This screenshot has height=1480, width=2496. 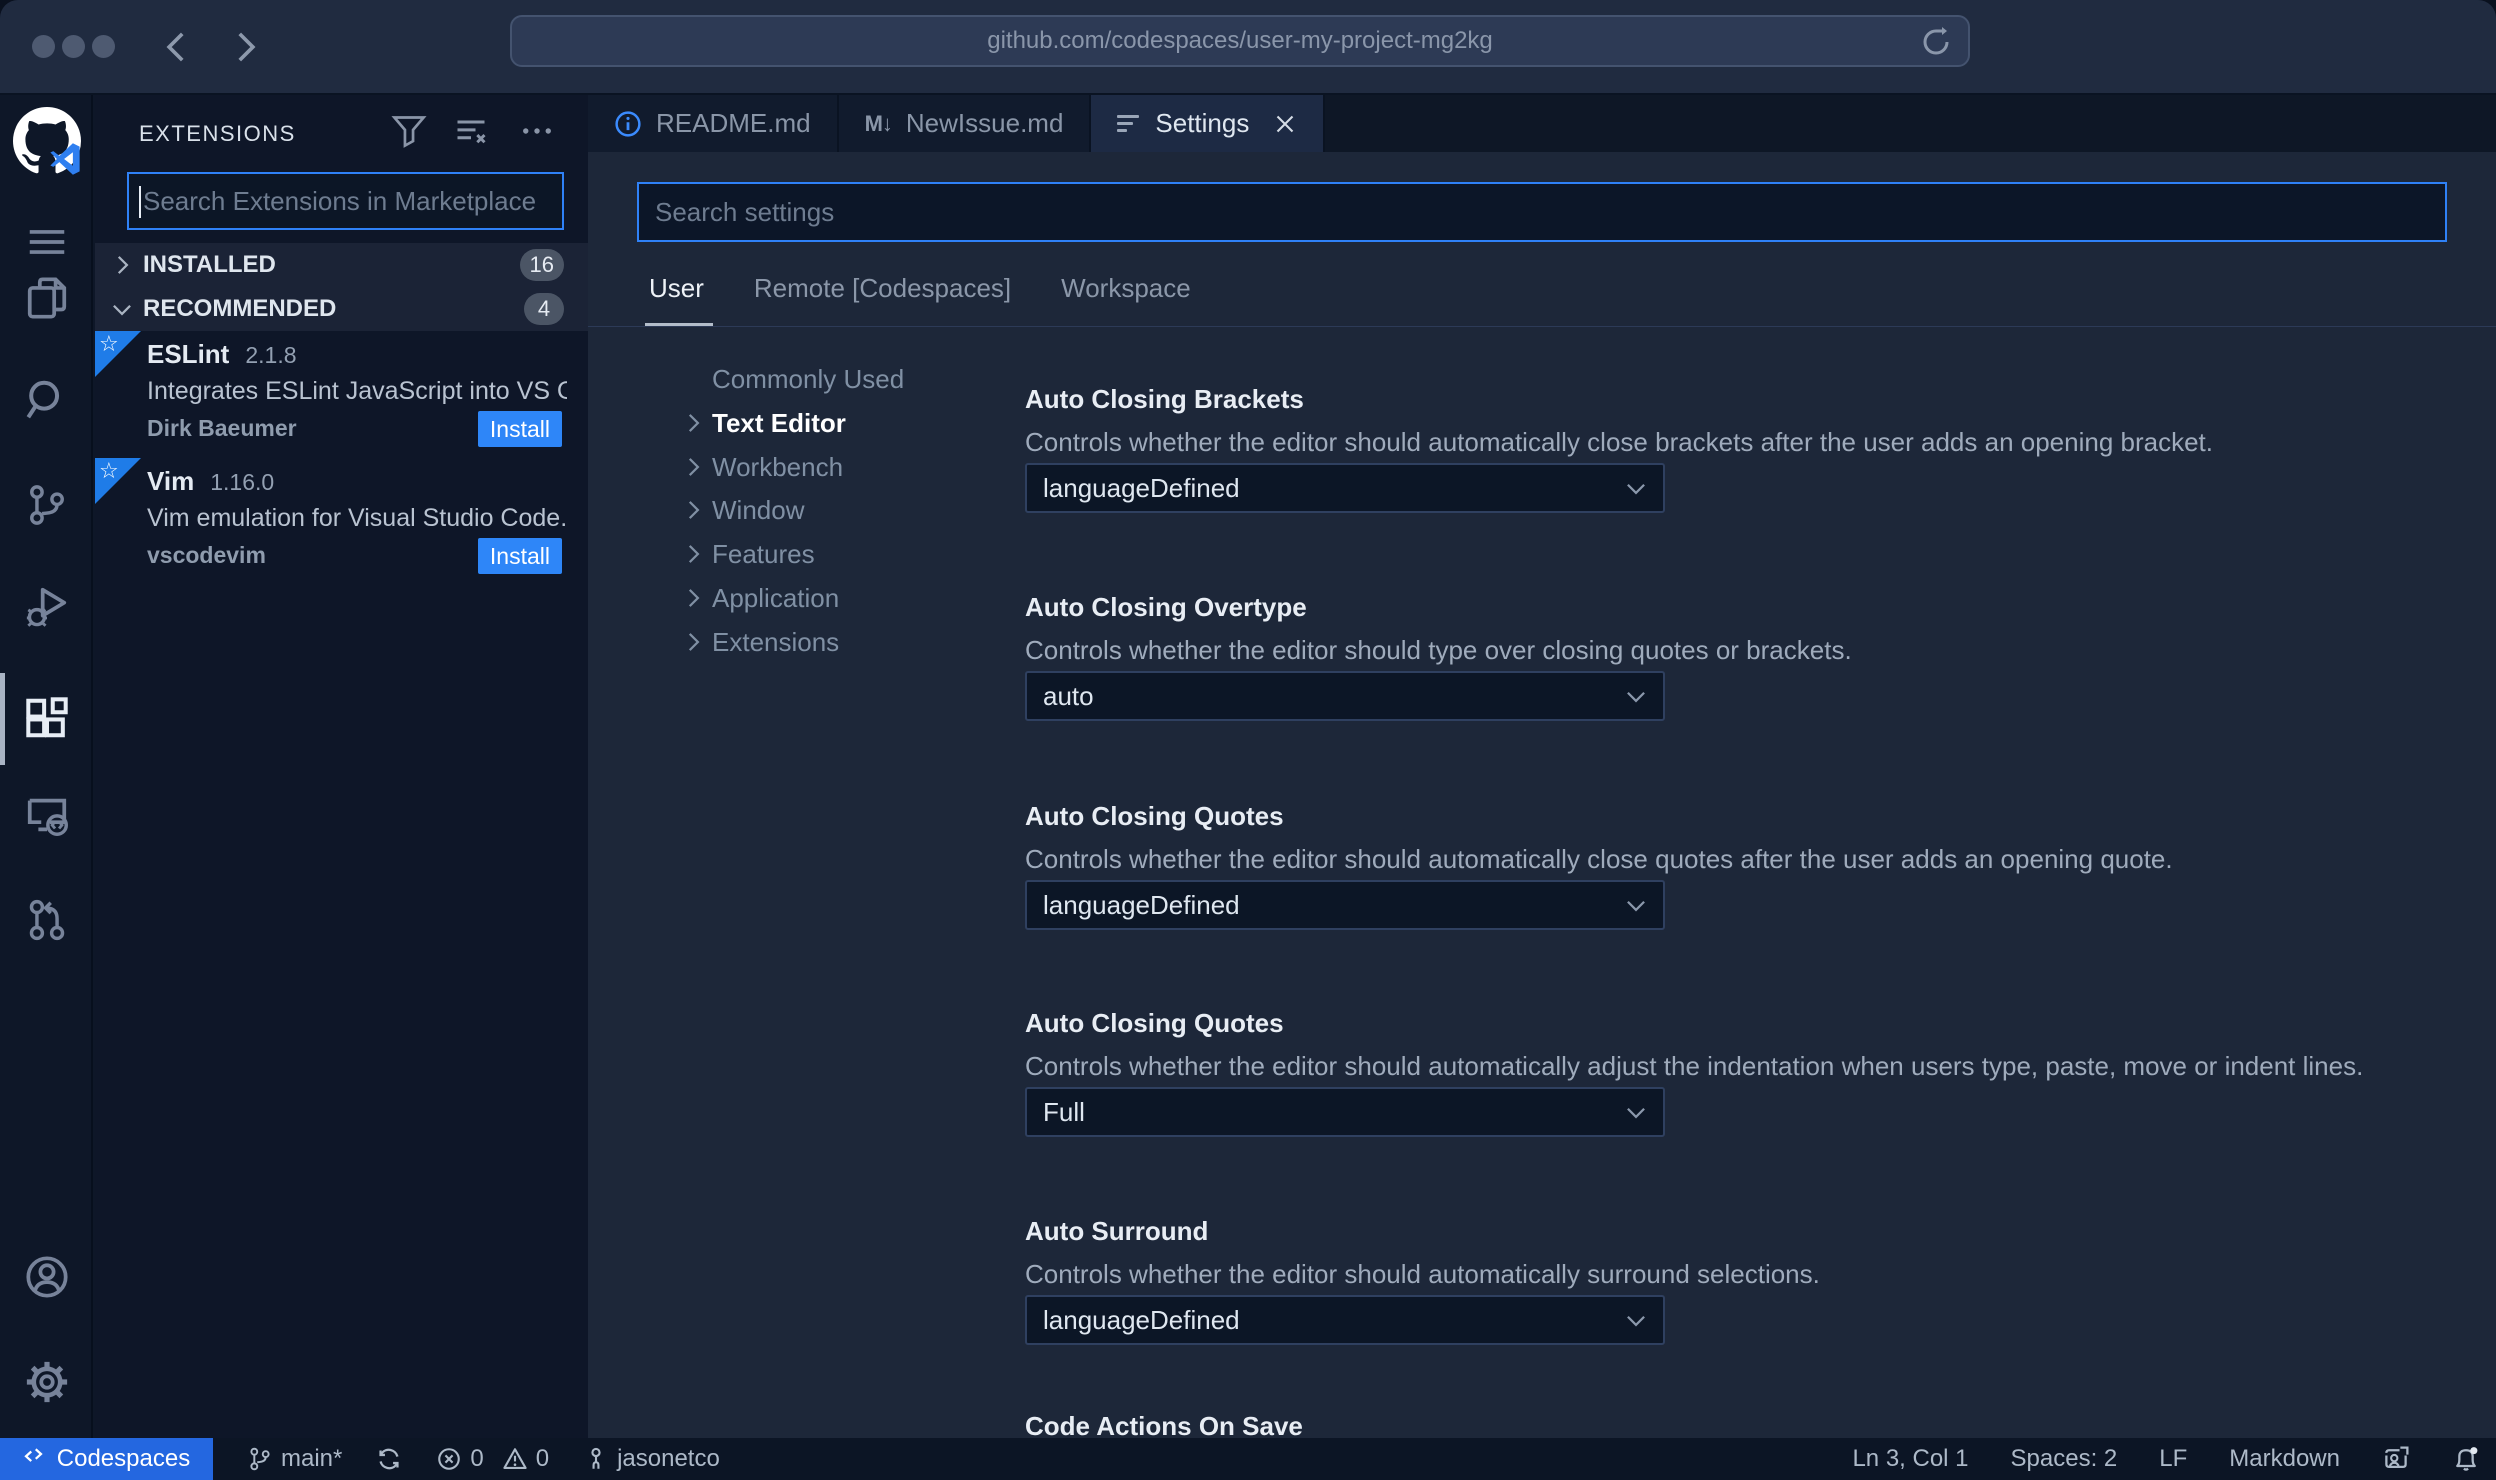 What do you see at coordinates (140, 202) in the screenshot?
I see `text-caret` at bounding box center [140, 202].